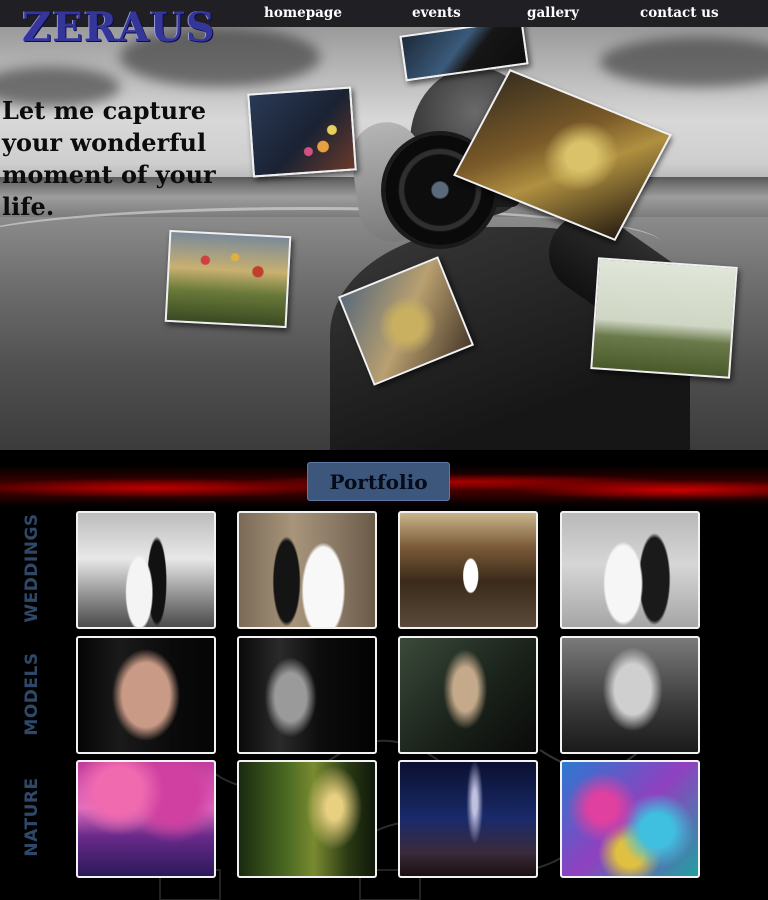 This screenshot has height=900, width=768. I want to click on portfolio-button: Portfolio, so click(378, 481).